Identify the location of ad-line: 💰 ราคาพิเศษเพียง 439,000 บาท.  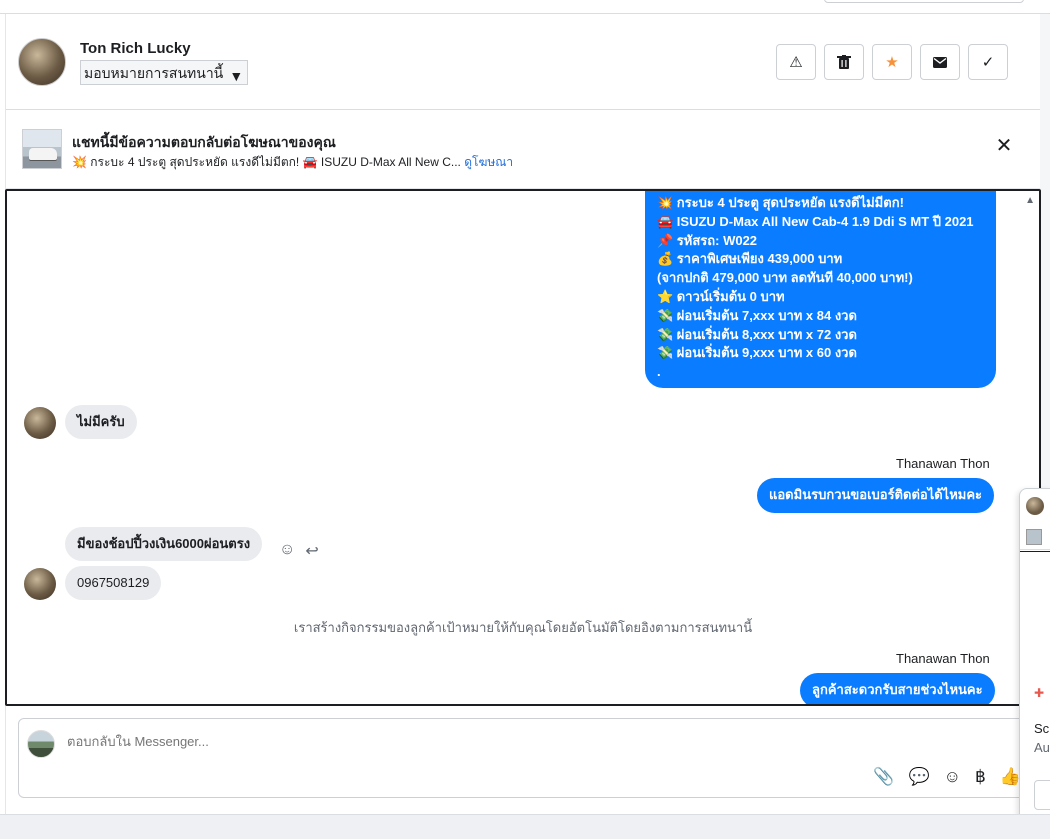
(750, 259).